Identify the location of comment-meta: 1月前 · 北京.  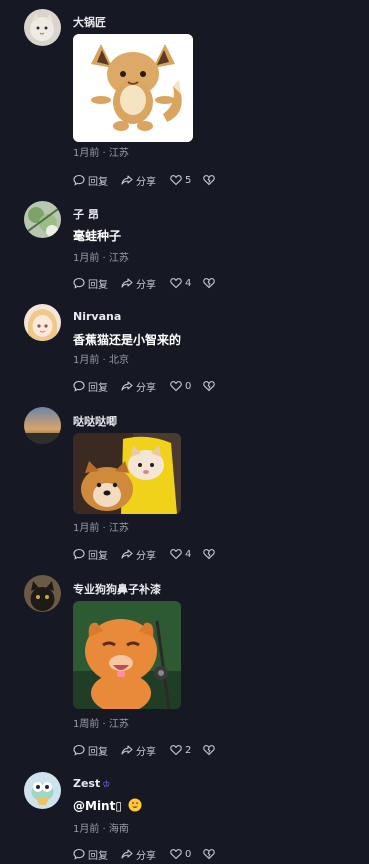
(101, 360).